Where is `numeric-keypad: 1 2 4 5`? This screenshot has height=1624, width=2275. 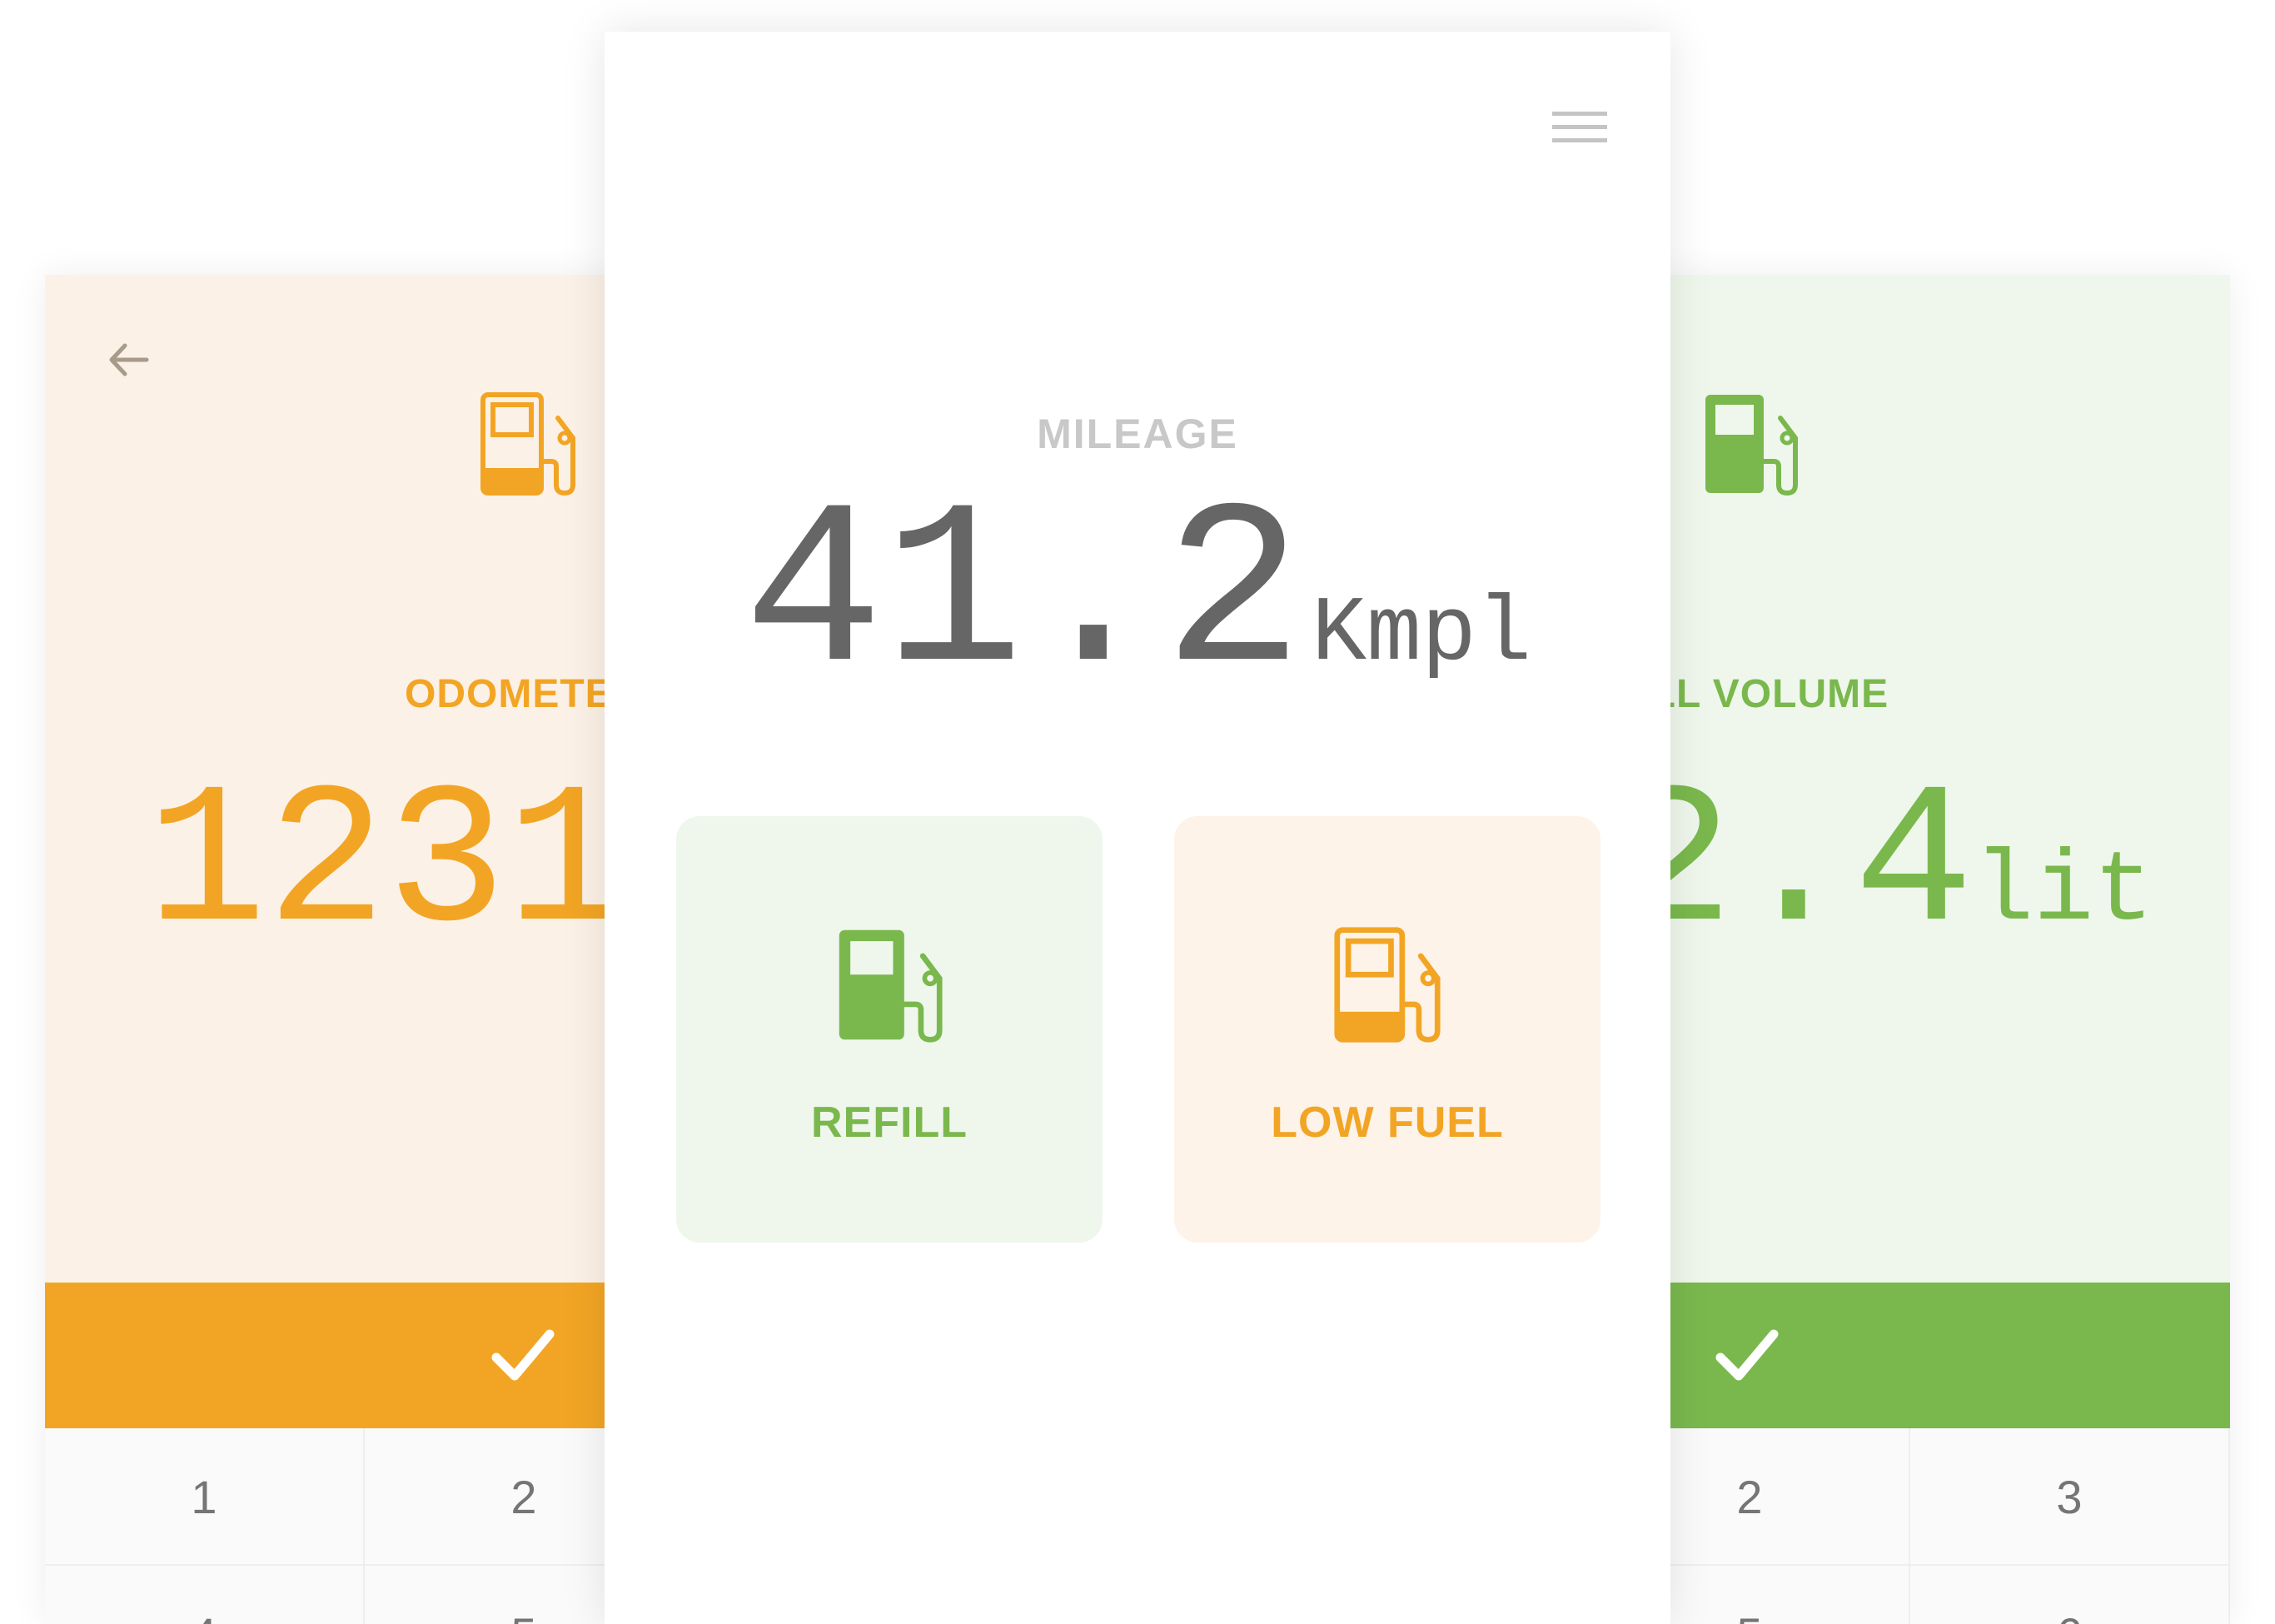 numeric-keypad: 1 2 4 5 is located at coordinates (336, 1526).